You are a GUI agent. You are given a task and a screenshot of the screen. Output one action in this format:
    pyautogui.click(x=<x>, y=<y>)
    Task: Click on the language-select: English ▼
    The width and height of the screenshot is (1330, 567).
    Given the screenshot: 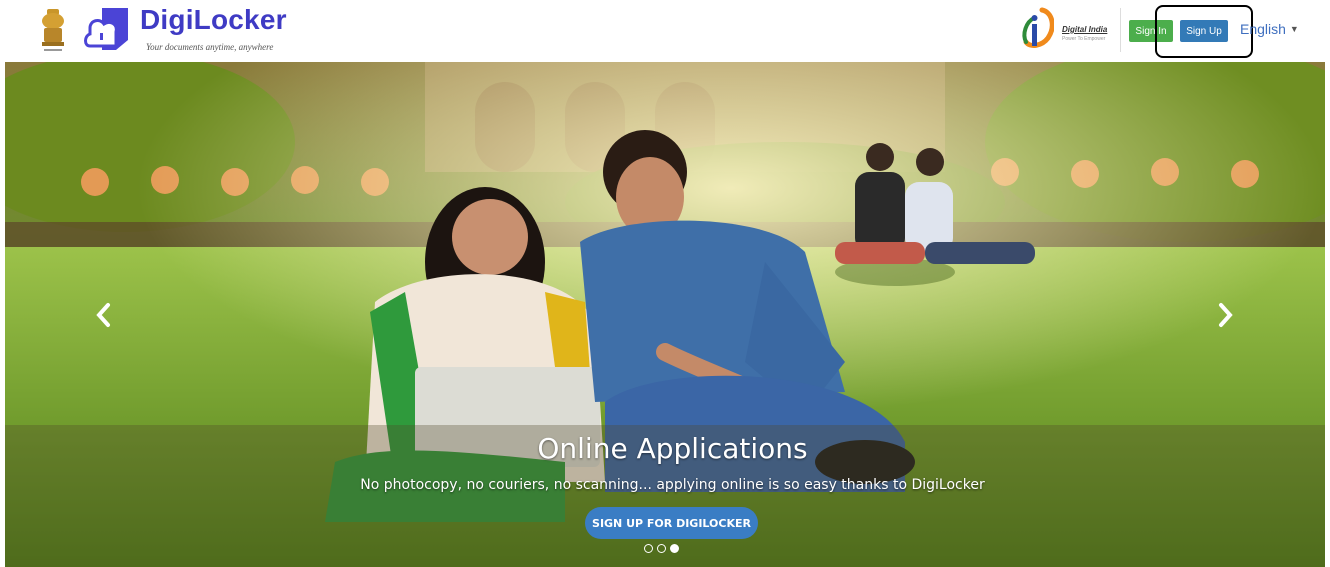 What is the action you would take?
    pyautogui.click(x=1269, y=29)
    